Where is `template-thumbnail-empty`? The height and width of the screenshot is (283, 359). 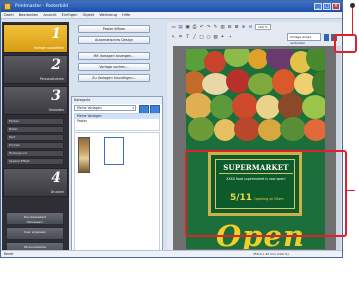
template-thumbnail-empty is located at coordinates (114, 151).